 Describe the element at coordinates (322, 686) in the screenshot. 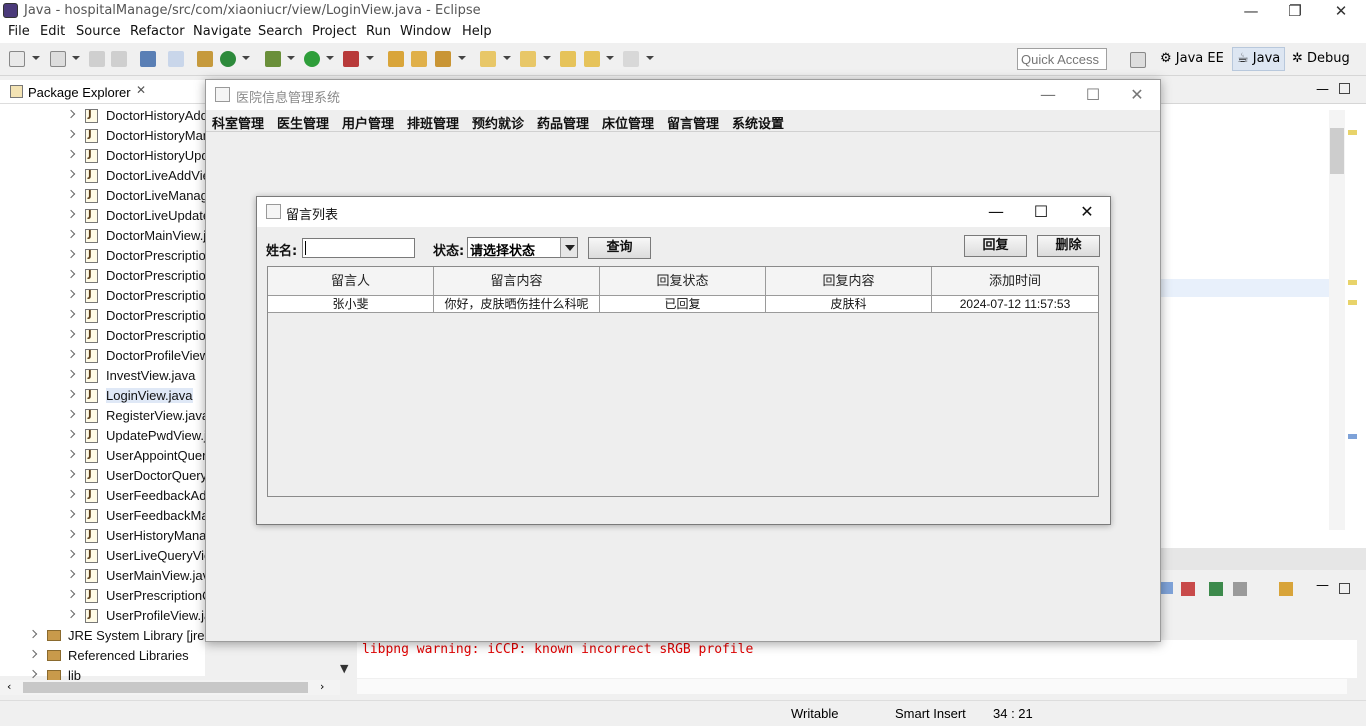

I see `scroll-right-icon: ›` at that location.